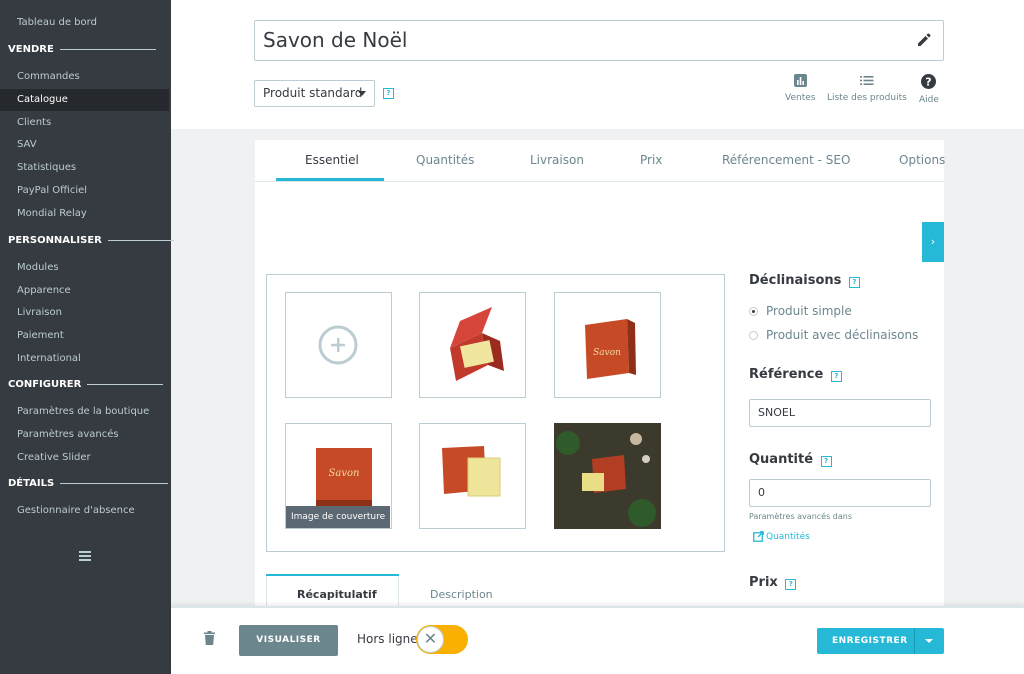  What do you see at coordinates (924, 40) in the screenshot?
I see `pencil-icon` at bounding box center [924, 40].